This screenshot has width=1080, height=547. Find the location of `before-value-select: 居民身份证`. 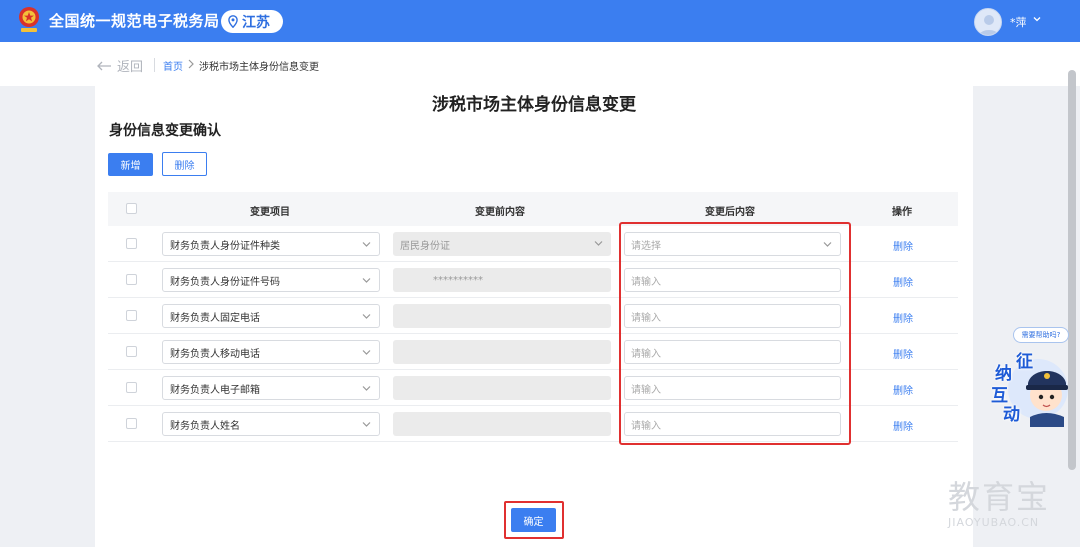

before-value-select: 居民身份证 is located at coordinates (502, 244).